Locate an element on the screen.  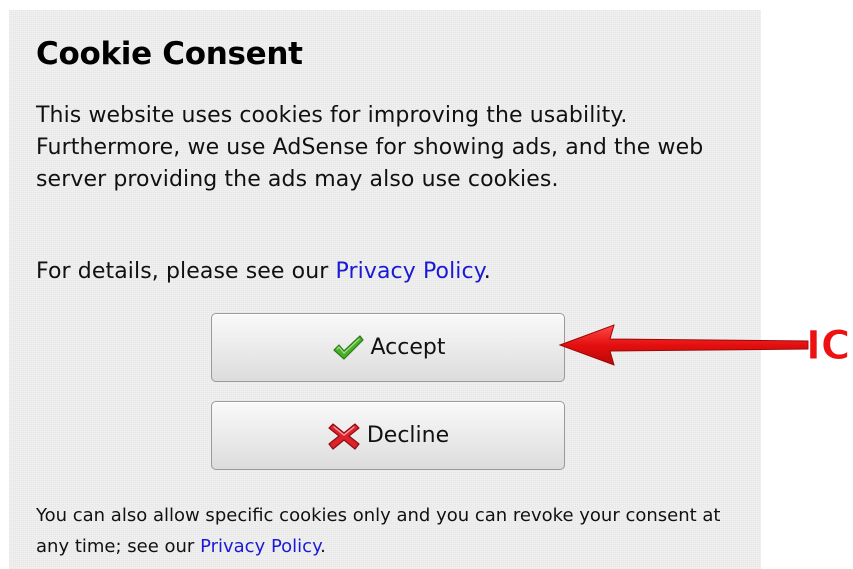
accept-button-label: Accept is located at coordinates (408, 347).